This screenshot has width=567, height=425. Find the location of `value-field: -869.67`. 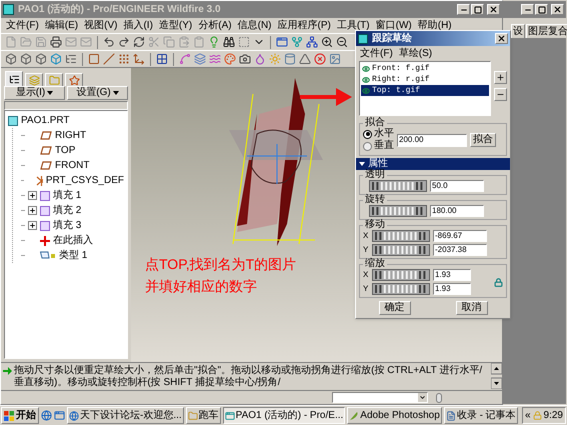

value-field: -869.67 is located at coordinates (460, 236).